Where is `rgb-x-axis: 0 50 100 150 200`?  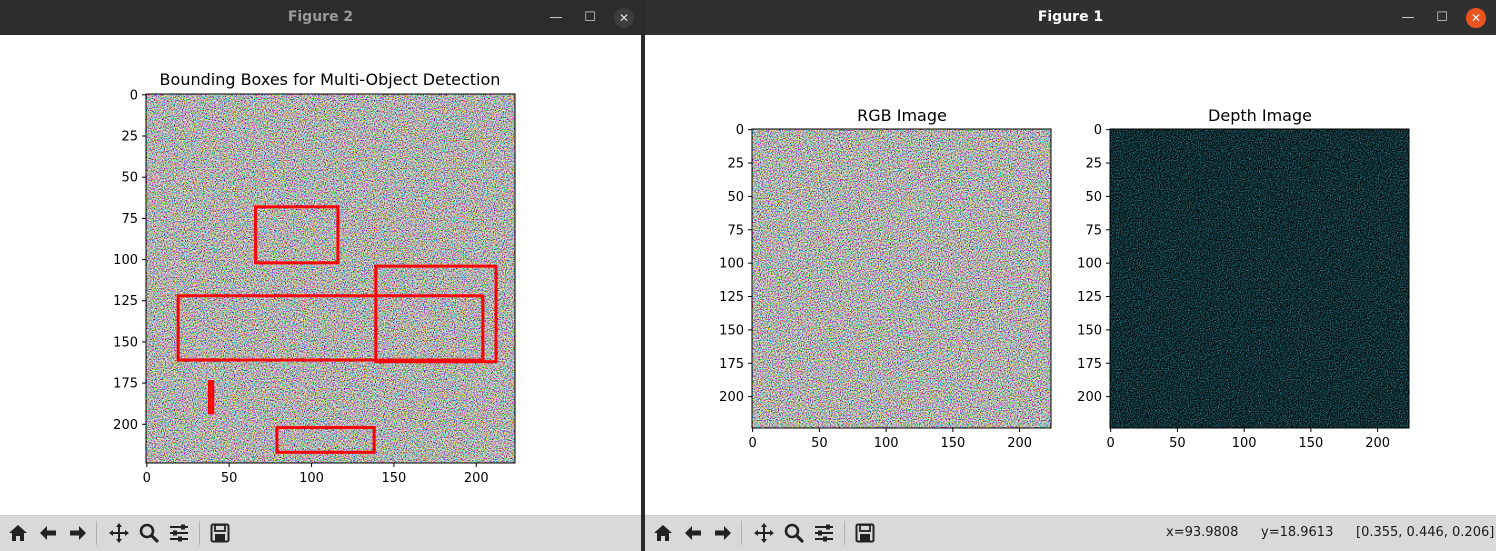 rgb-x-axis: 0 50 100 150 200 is located at coordinates (890, 439).